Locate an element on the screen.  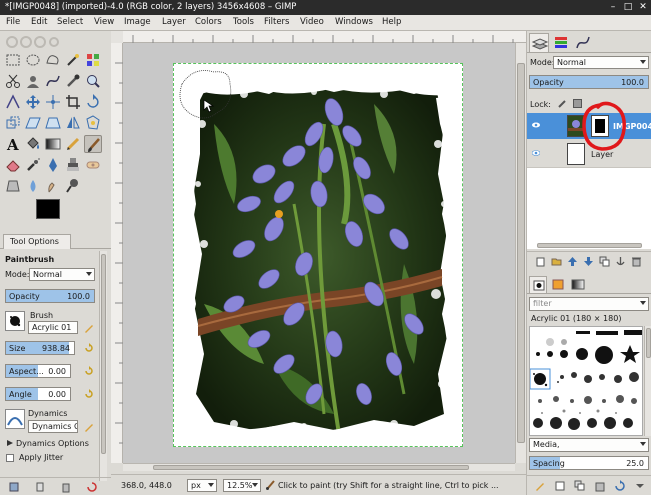
blur-icon is located at coordinates (33, 186).